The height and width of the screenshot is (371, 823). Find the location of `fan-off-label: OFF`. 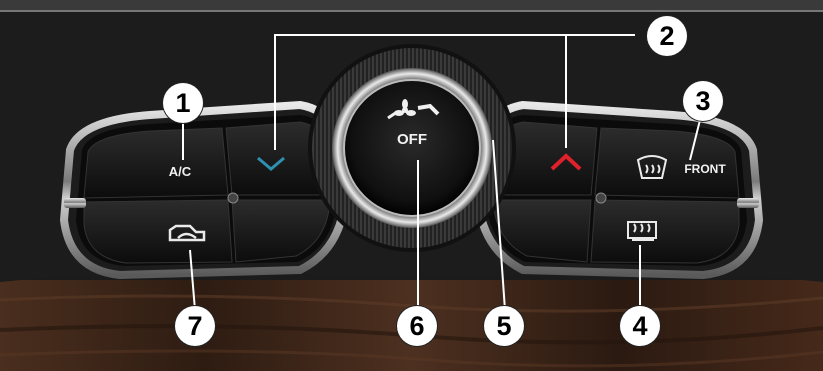

fan-off-label: OFF is located at coordinates (412, 139).